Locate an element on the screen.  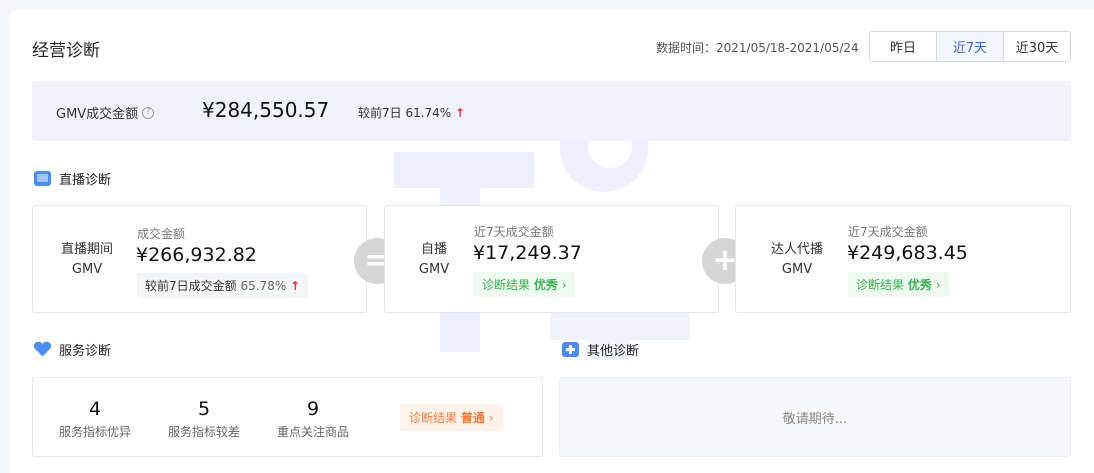
self-live-result-badge: 诊断结果 优秀 › is located at coordinates (524, 284).